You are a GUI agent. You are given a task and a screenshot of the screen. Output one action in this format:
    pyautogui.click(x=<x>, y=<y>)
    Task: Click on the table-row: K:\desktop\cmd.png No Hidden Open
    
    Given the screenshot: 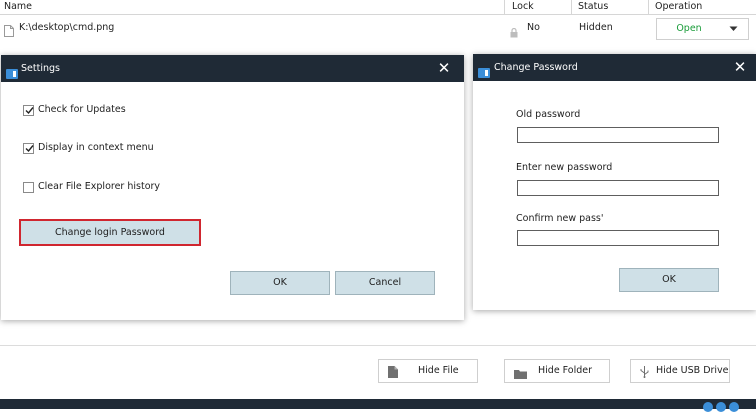 What is the action you would take?
    pyautogui.click(x=378, y=28)
    